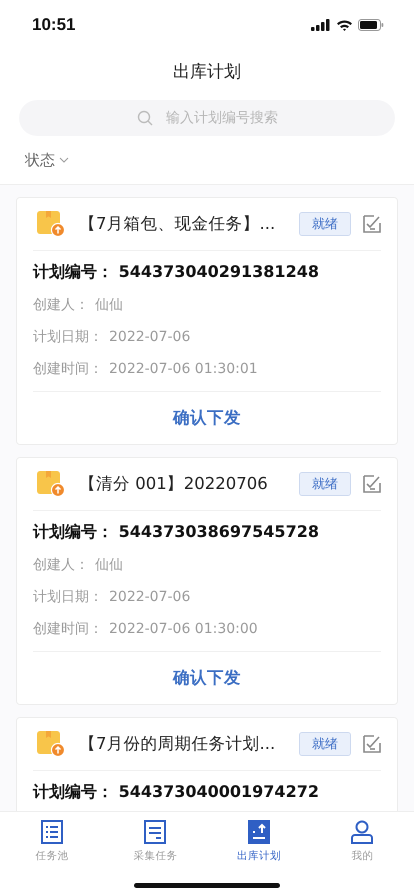 This screenshot has height=896, width=414. What do you see at coordinates (47, 160) in the screenshot?
I see `status-filter: 状态` at bounding box center [47, 160].